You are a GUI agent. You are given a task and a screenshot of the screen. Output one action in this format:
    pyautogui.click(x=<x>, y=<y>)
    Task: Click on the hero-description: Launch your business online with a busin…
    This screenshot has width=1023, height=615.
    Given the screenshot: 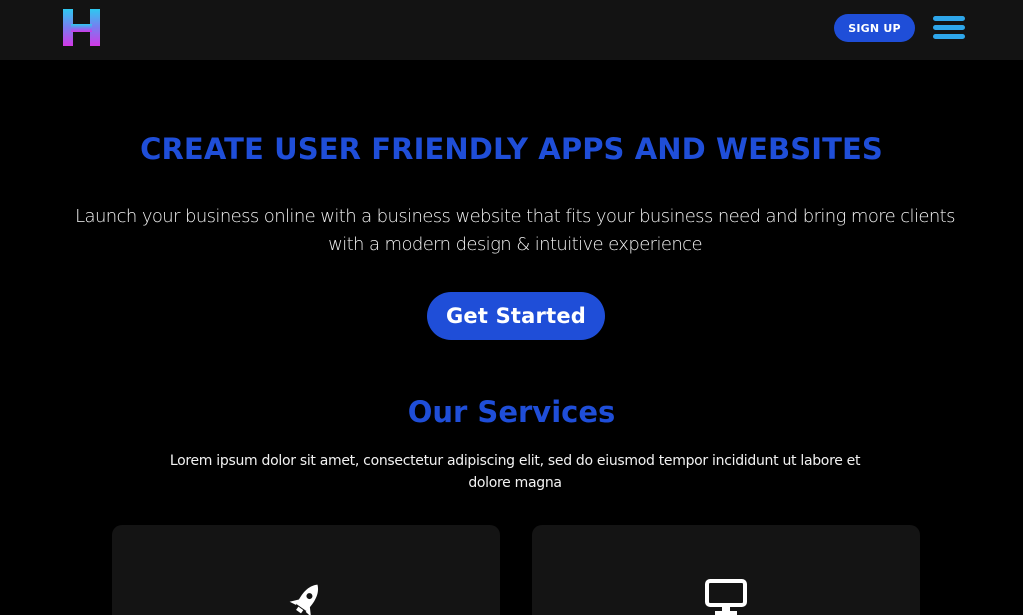 What is the action you would take?
    pyautogui.click(x=515, y=230)
    